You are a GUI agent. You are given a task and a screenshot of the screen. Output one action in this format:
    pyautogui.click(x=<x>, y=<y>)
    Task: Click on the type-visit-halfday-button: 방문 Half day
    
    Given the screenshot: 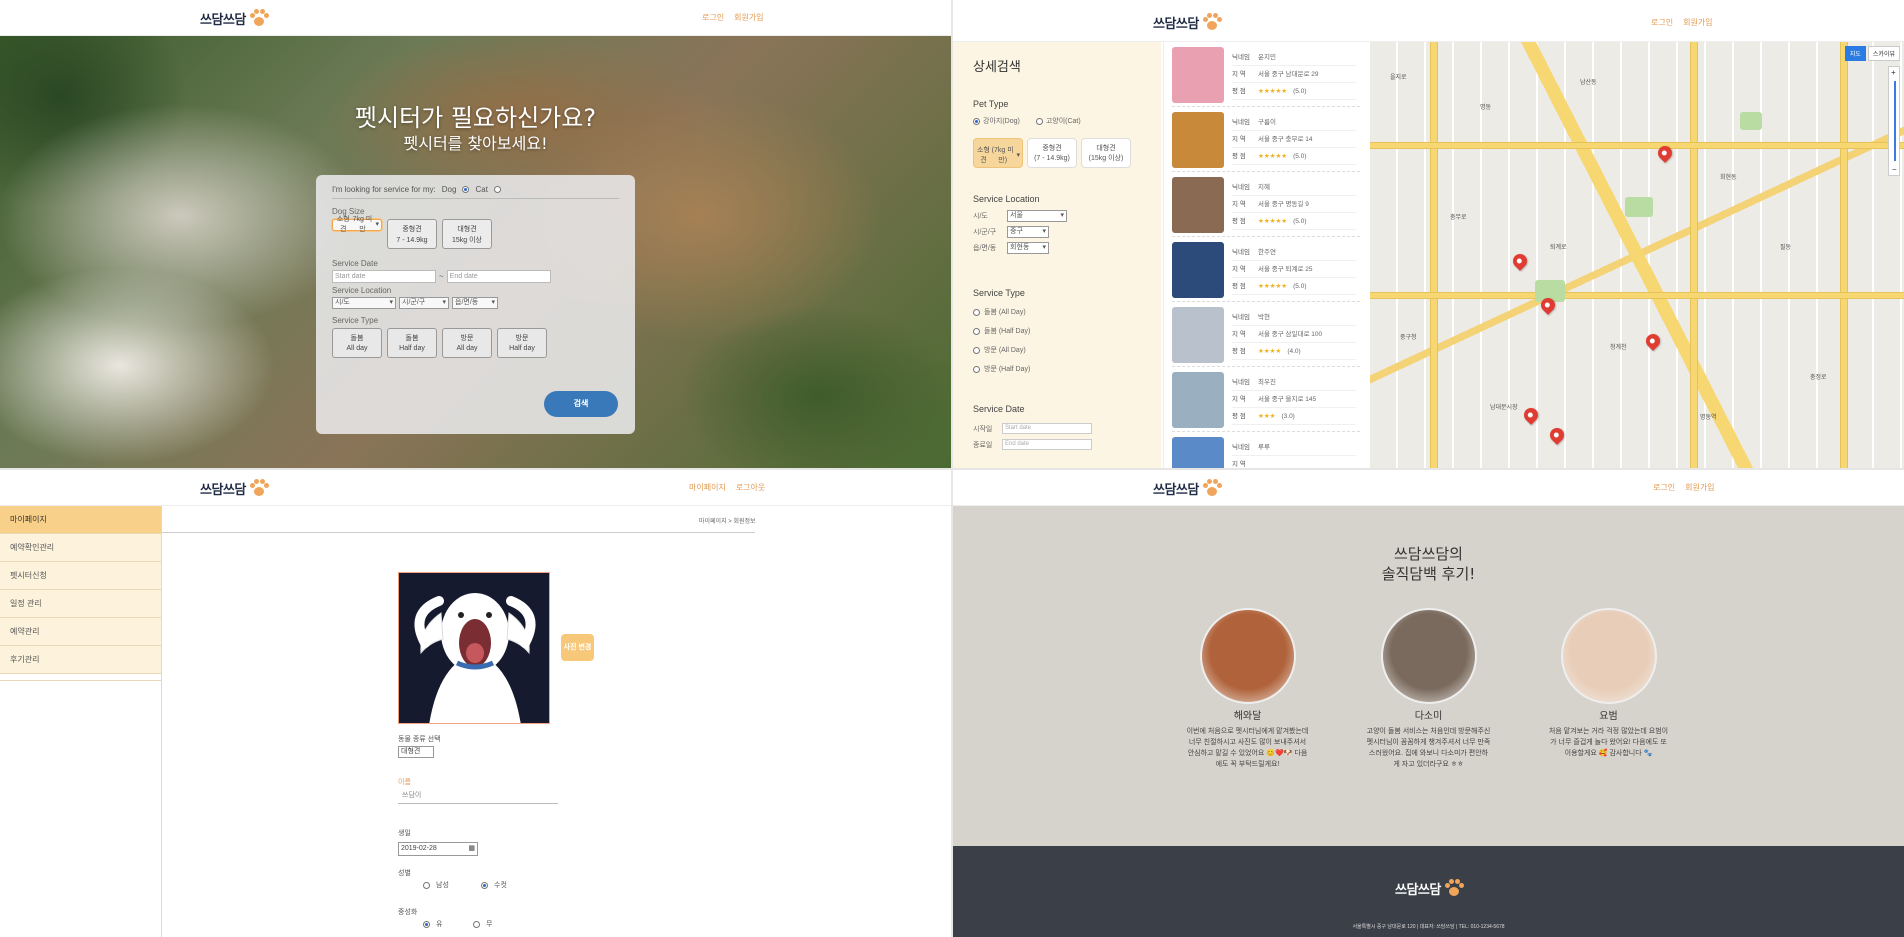 What is the action you would take?
    pyautogui.click(x=522, y=343)
    